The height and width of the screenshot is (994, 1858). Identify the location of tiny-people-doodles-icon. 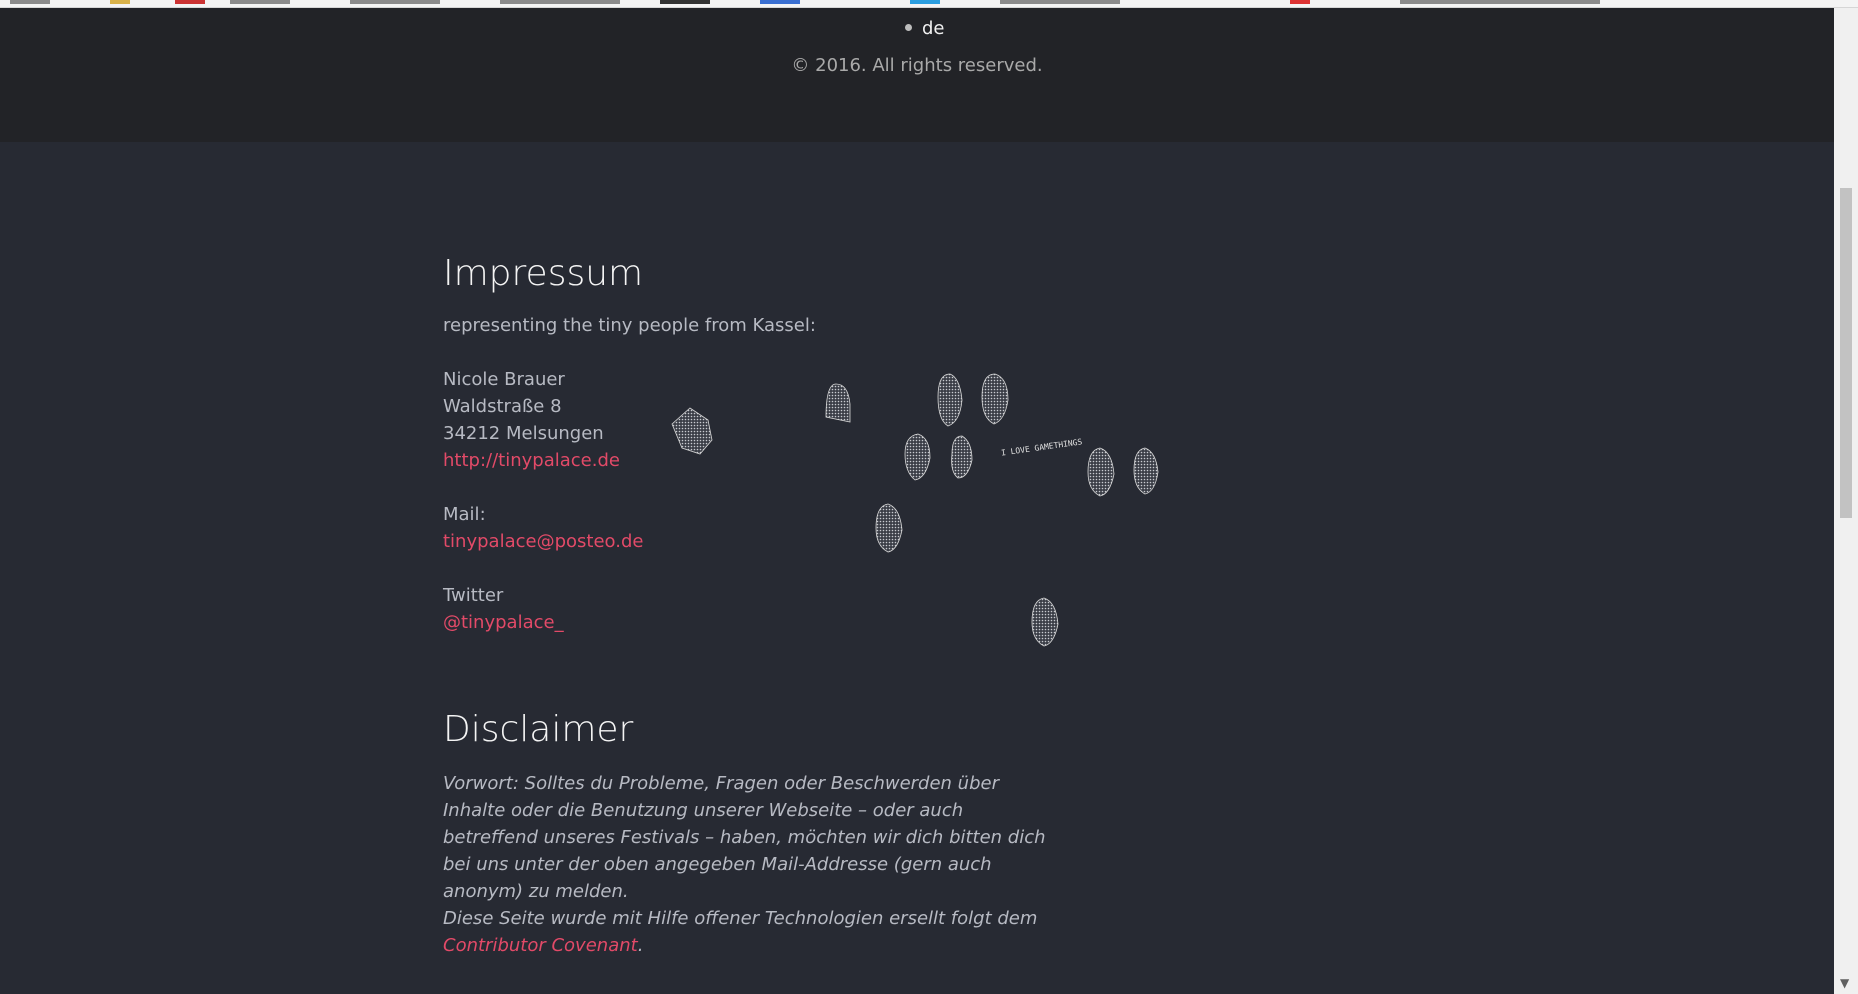
(915, 510).